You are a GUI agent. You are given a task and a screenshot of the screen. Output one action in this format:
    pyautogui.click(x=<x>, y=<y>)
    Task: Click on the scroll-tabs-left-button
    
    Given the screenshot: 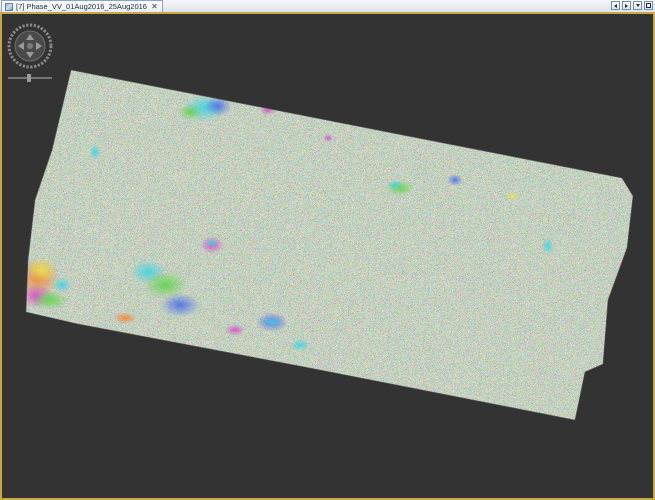 What is the action you would take?
    pyautogui.click(x=615, y=5)
    